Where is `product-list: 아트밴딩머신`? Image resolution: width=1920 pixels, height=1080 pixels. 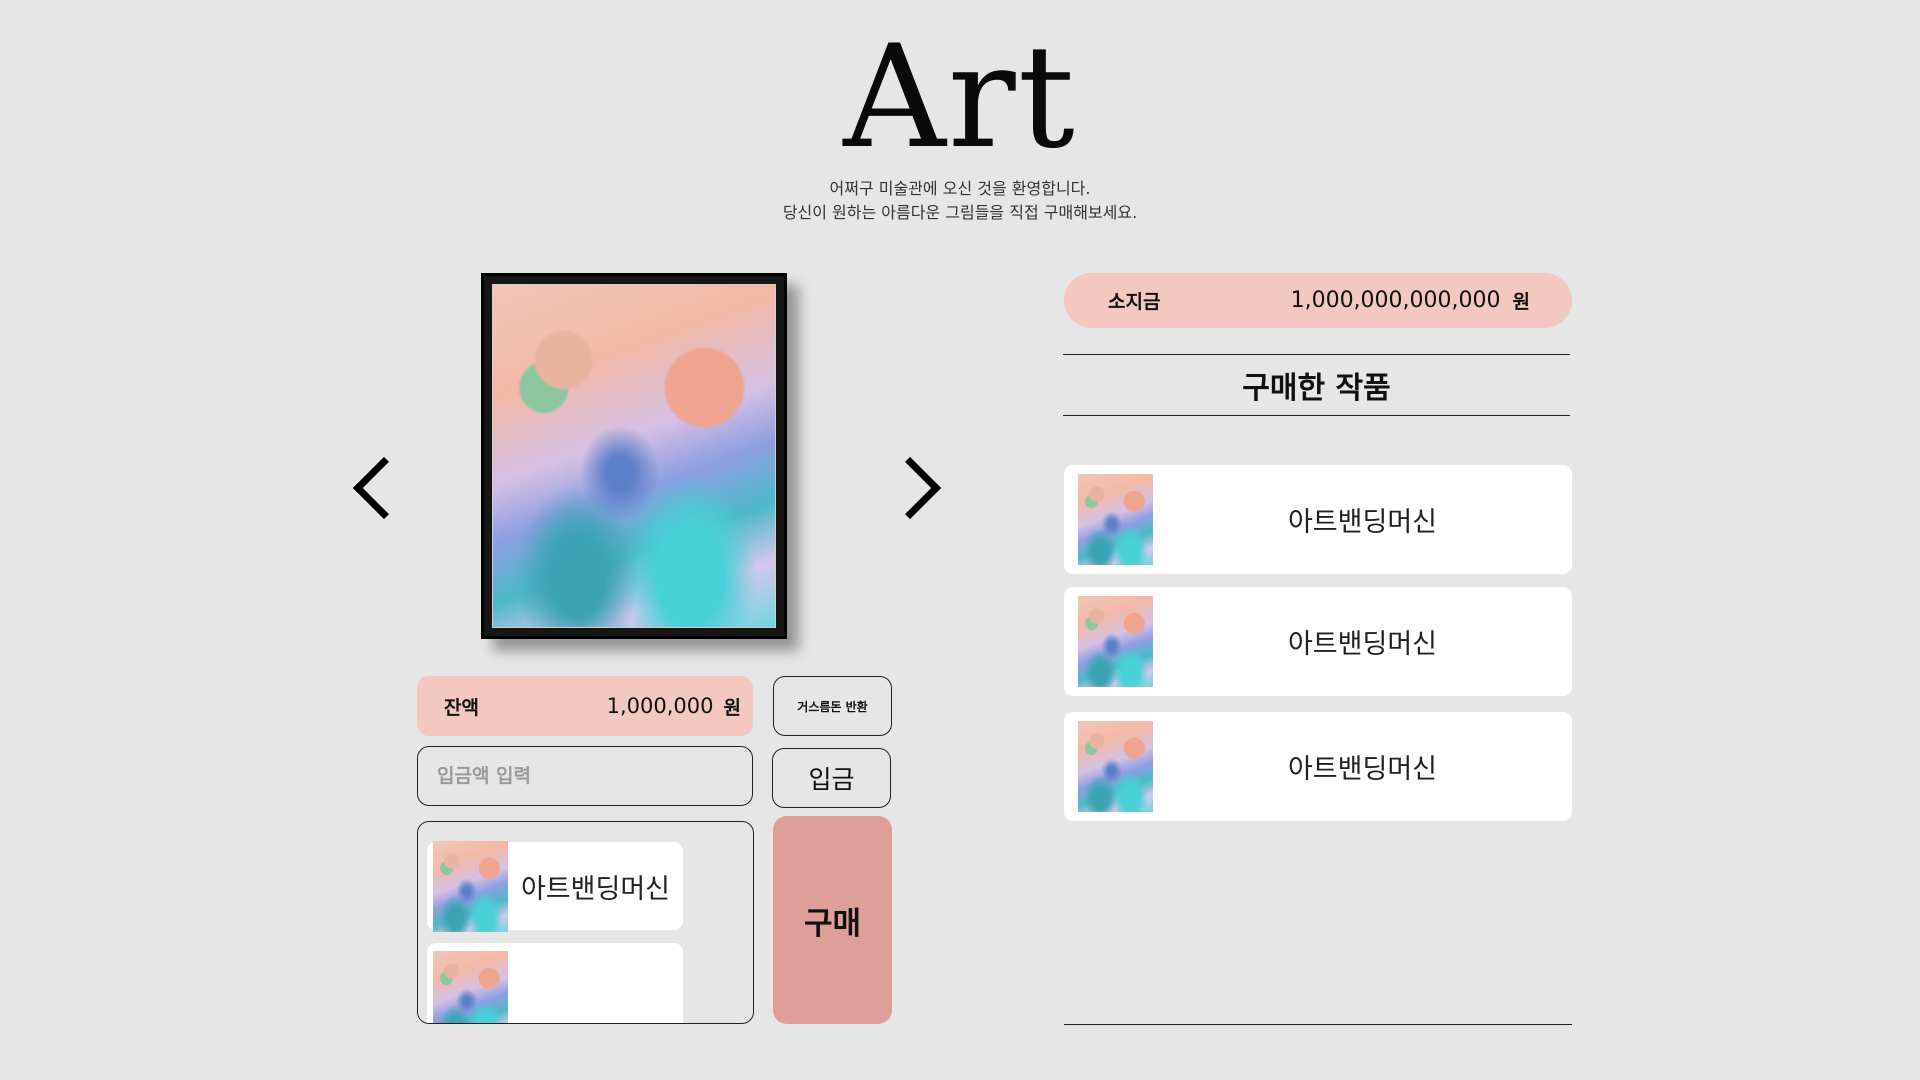 product-list: 아트밴딩머신 is located at coordinates (585, 922).